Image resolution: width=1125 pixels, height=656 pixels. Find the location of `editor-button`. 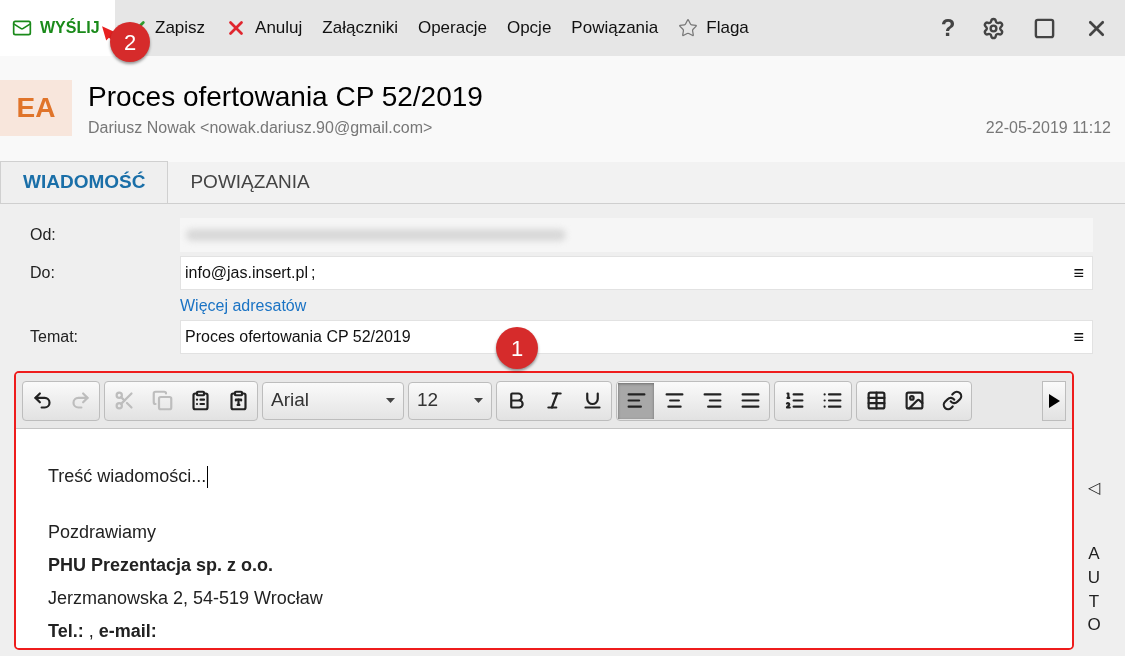

editor-button is located at coordinates (636, 400).